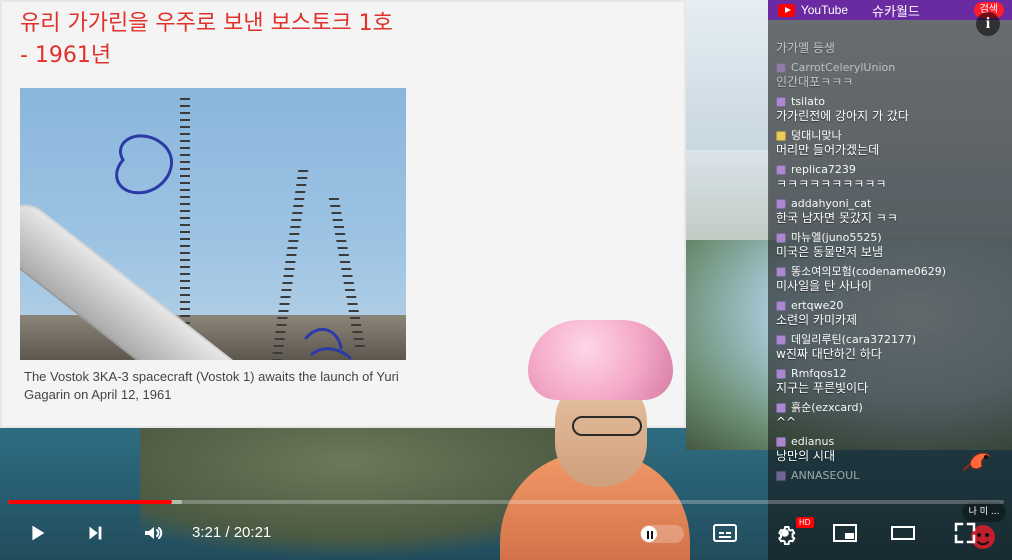 The height and width of the screenshot is (560, 1012). I want to click on next-button, so click(95, 533).